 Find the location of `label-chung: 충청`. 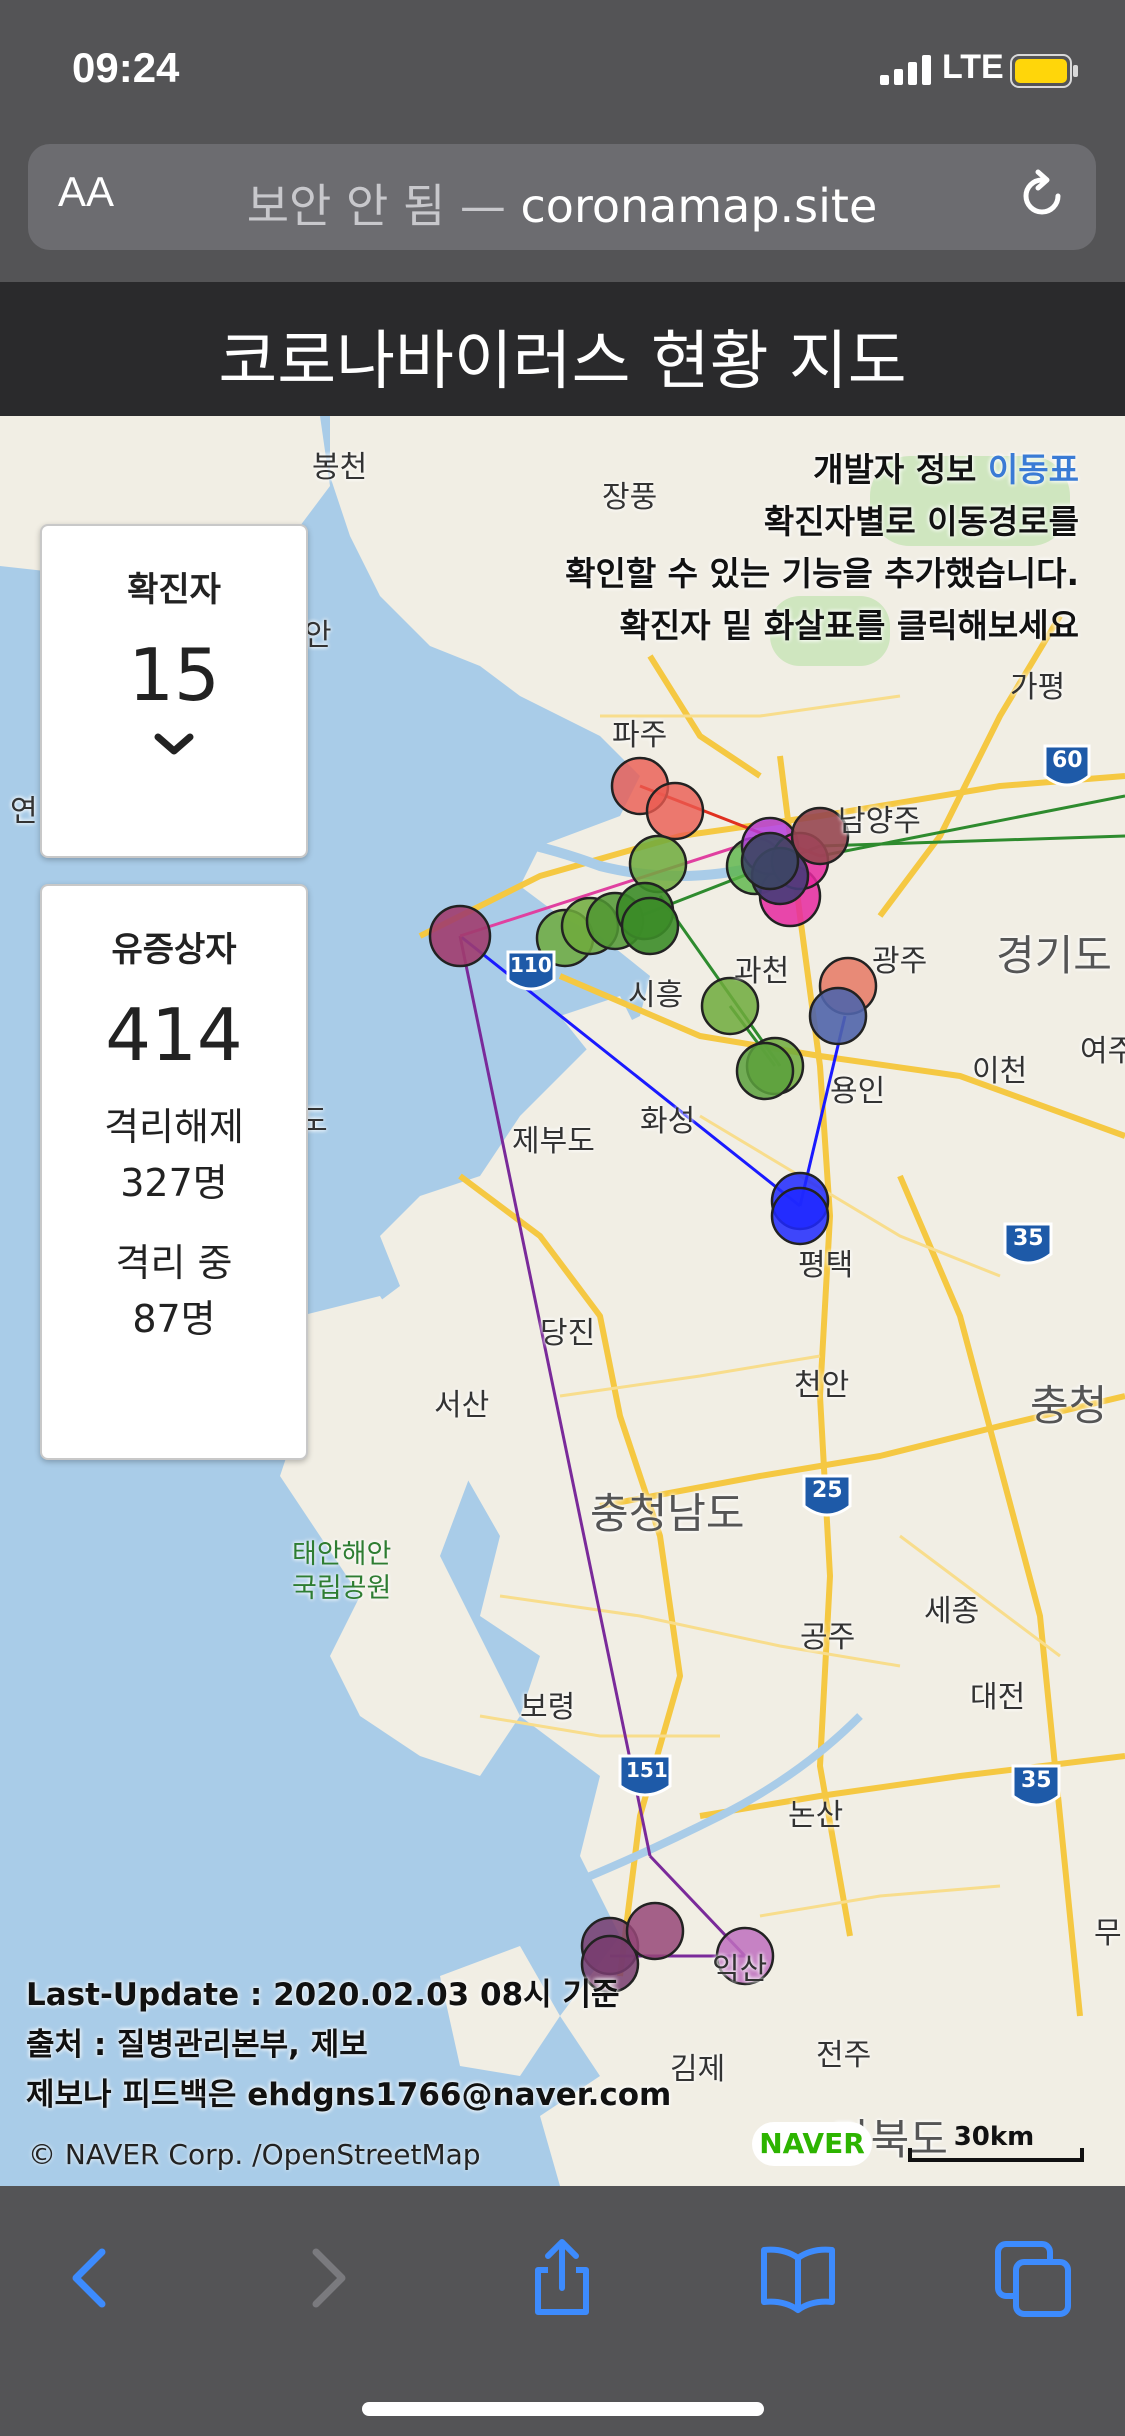

label-chung: 충청 is located at coordinates (1069, 1405).